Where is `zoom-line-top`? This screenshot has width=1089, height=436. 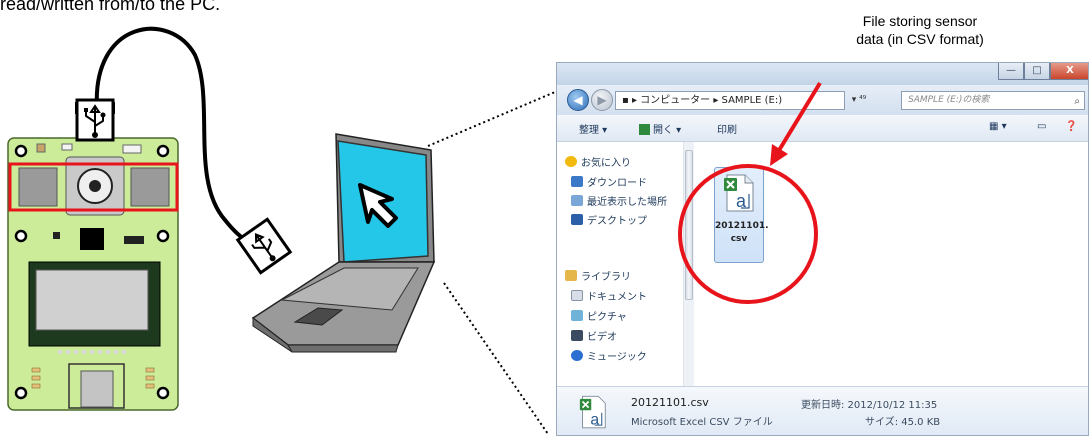
zoom-line-top is located at coordinates (491, 119).